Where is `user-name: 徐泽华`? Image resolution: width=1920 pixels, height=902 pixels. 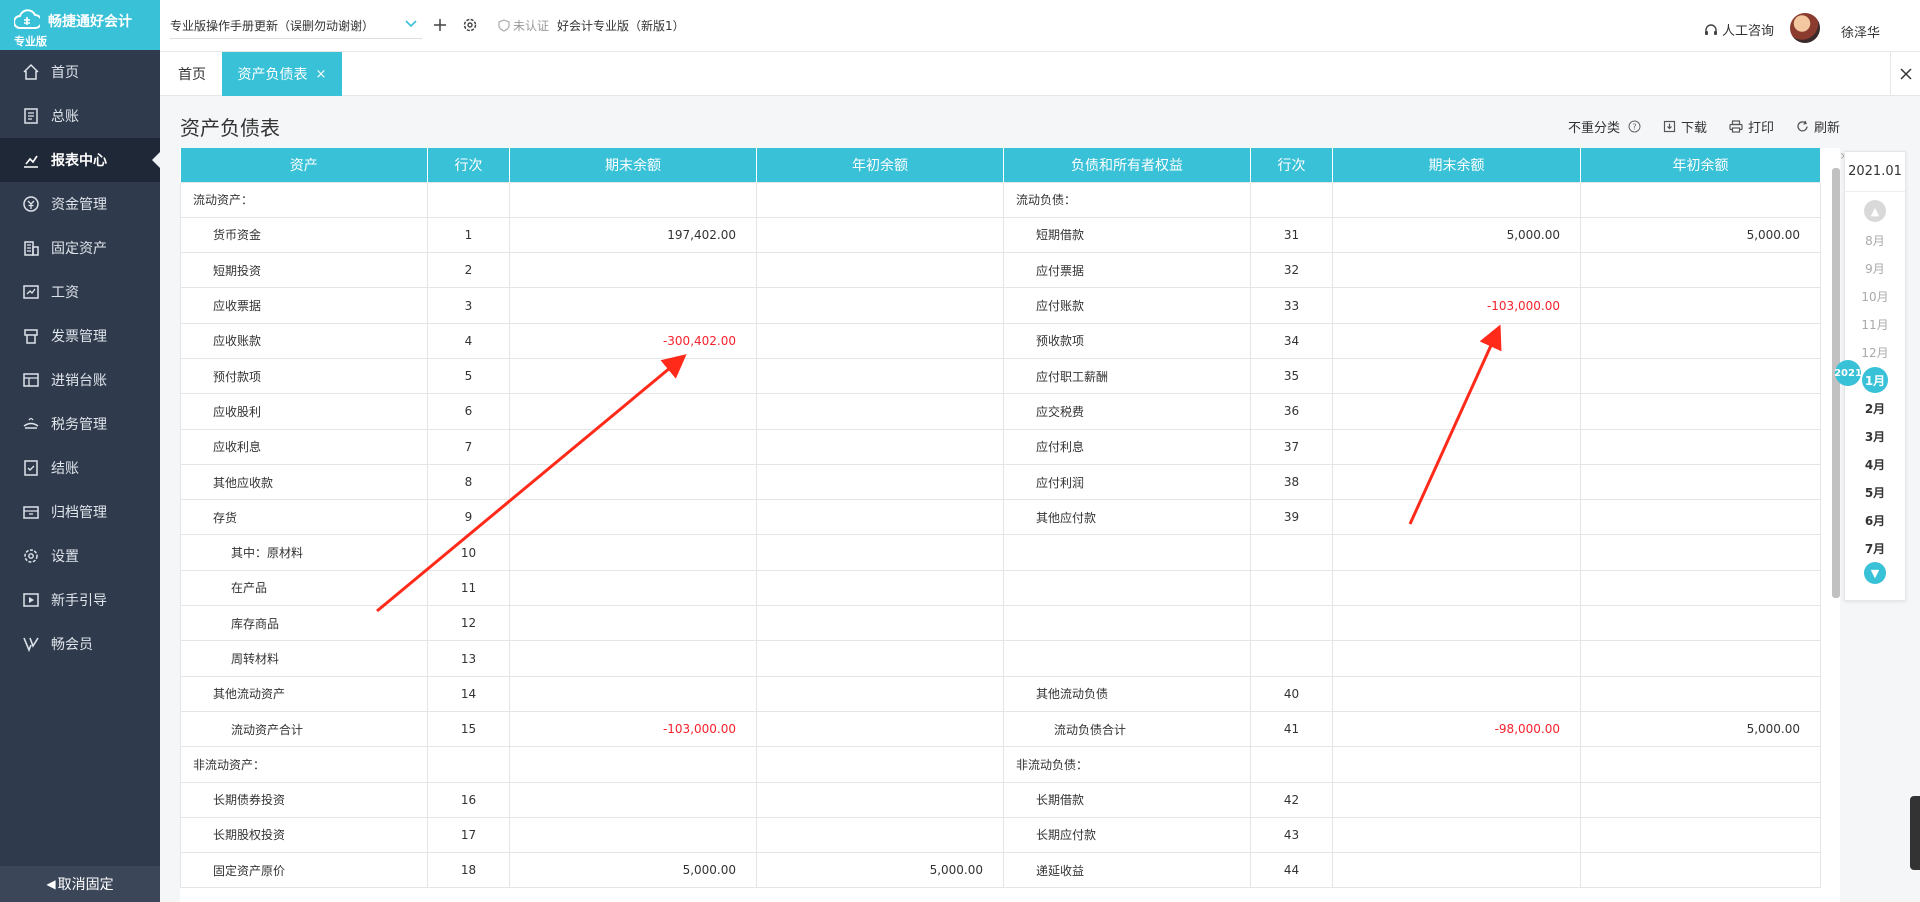
user-name: 徐泽华 is located at coordinates (1860, 31).